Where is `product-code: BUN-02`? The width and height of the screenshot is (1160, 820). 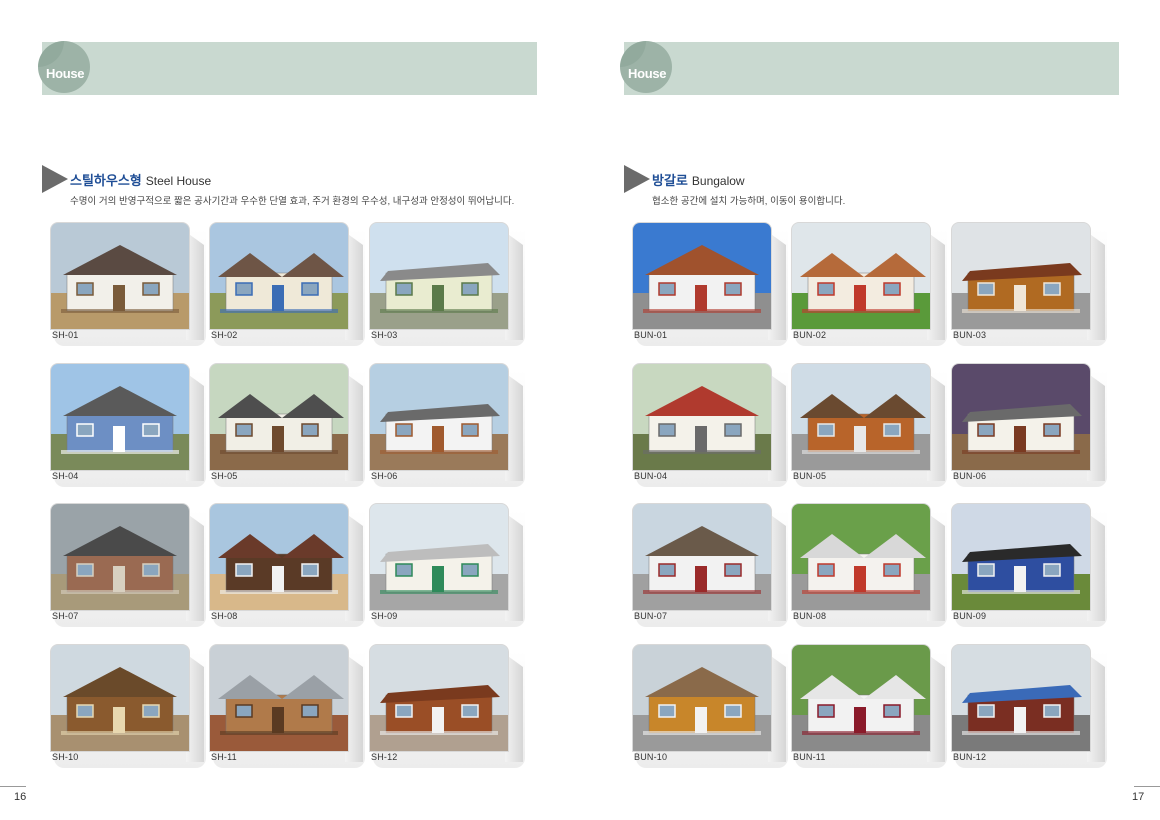
product-code: BUN-02 is located at coordinates (810, 335).